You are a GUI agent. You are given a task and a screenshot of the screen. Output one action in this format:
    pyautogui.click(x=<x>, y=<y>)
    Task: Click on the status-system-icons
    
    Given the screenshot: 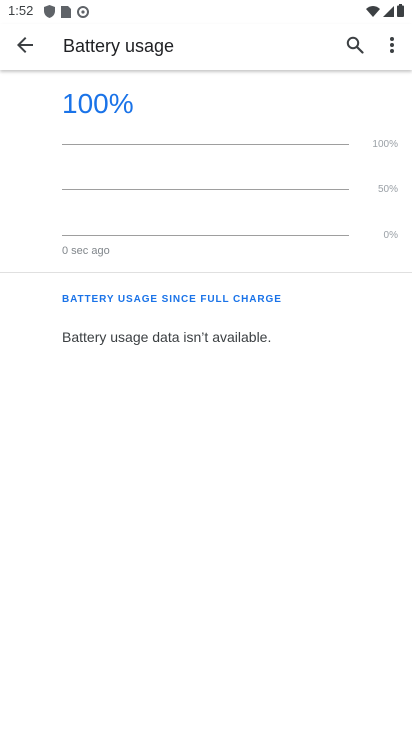 What is the action you would take?
    pyautogui.click(x=385, y=13)
    